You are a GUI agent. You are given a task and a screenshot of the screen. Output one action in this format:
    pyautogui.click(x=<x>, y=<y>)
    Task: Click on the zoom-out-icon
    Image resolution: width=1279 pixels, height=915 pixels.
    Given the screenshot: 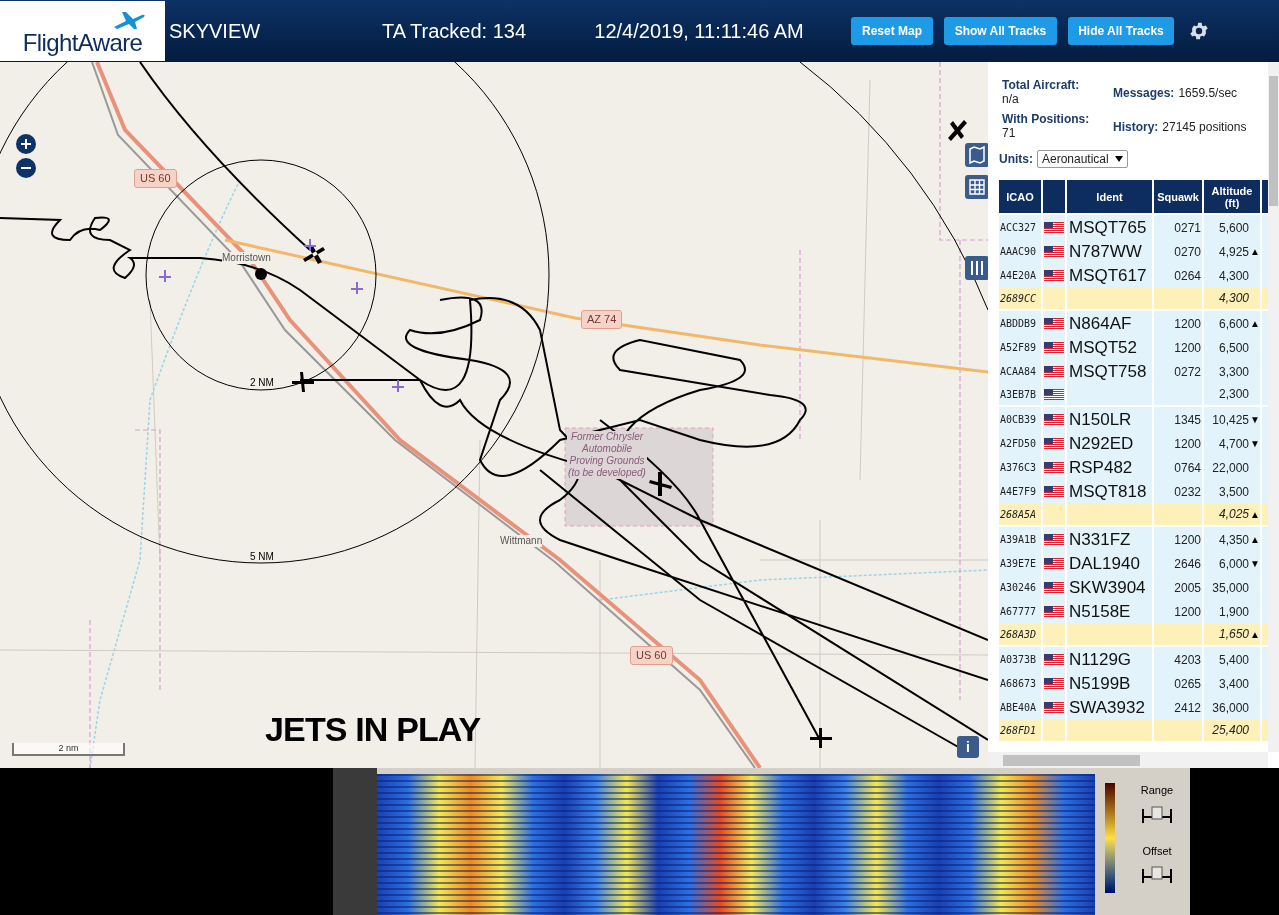 What is the action you would take?
    pyautogui.click(x=26, y=168)
    